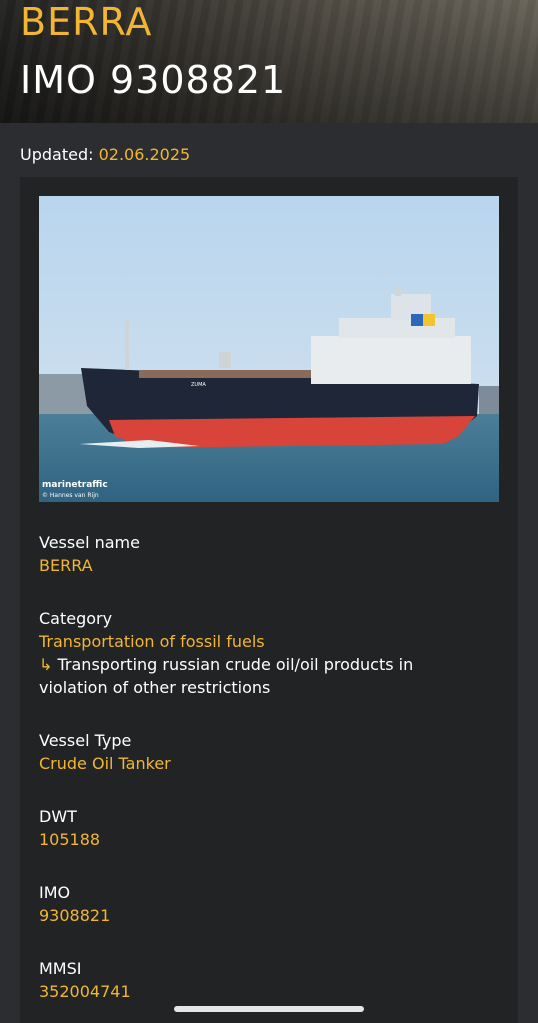  What do you see at coordinates (70, 495) in the screenshot?
I see `photo-credit: © Hannes van Rijn` at bounding box center [70, 495].